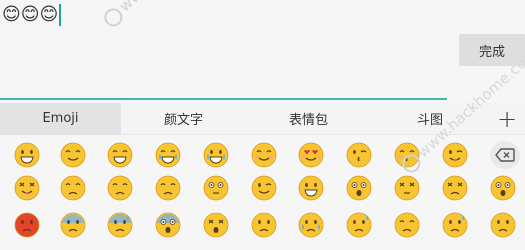 Image resolution: width=525 pixels, height=250 pixels. I want to click on tab-sticker: 表情包, so click(308, 119).